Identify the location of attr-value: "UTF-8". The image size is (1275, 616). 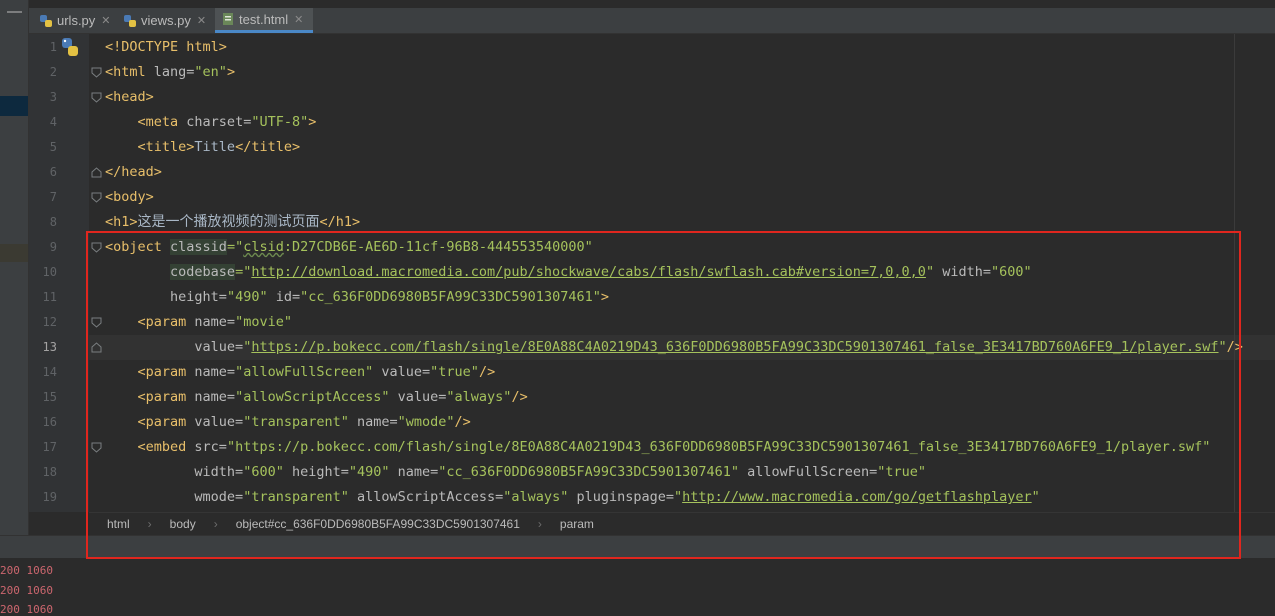
(280, 122).